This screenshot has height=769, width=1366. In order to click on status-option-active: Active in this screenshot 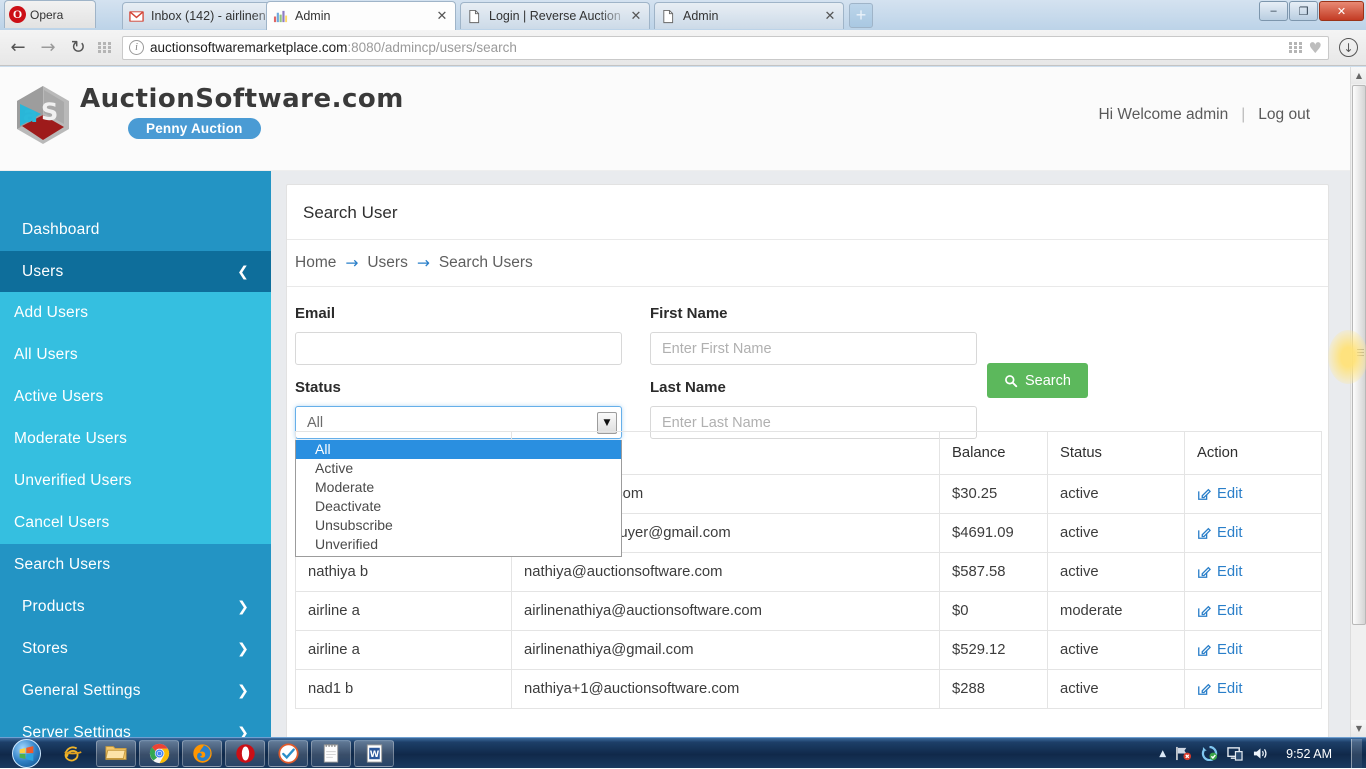, I will do `click(458, 468)`.